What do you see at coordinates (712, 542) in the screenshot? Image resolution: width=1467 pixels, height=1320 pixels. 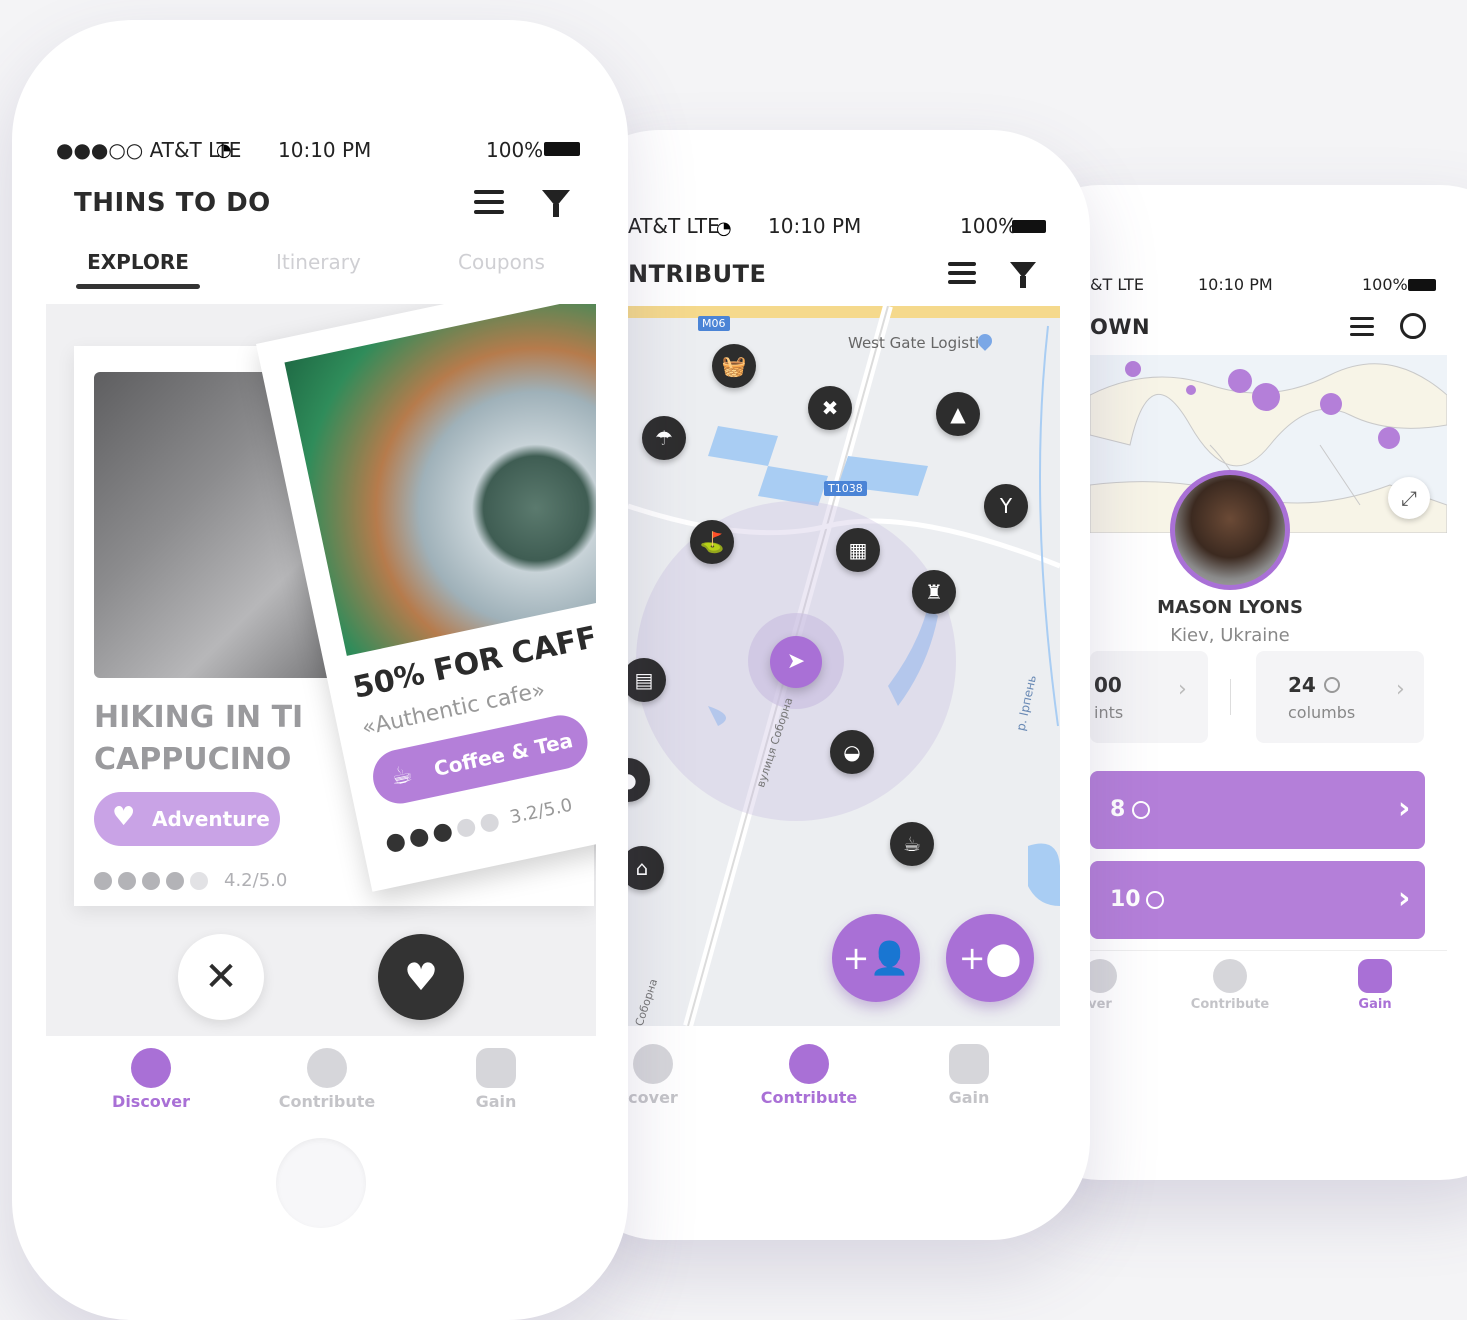 I see `golf-pin: ⛳` at bounding box center [712, 542].